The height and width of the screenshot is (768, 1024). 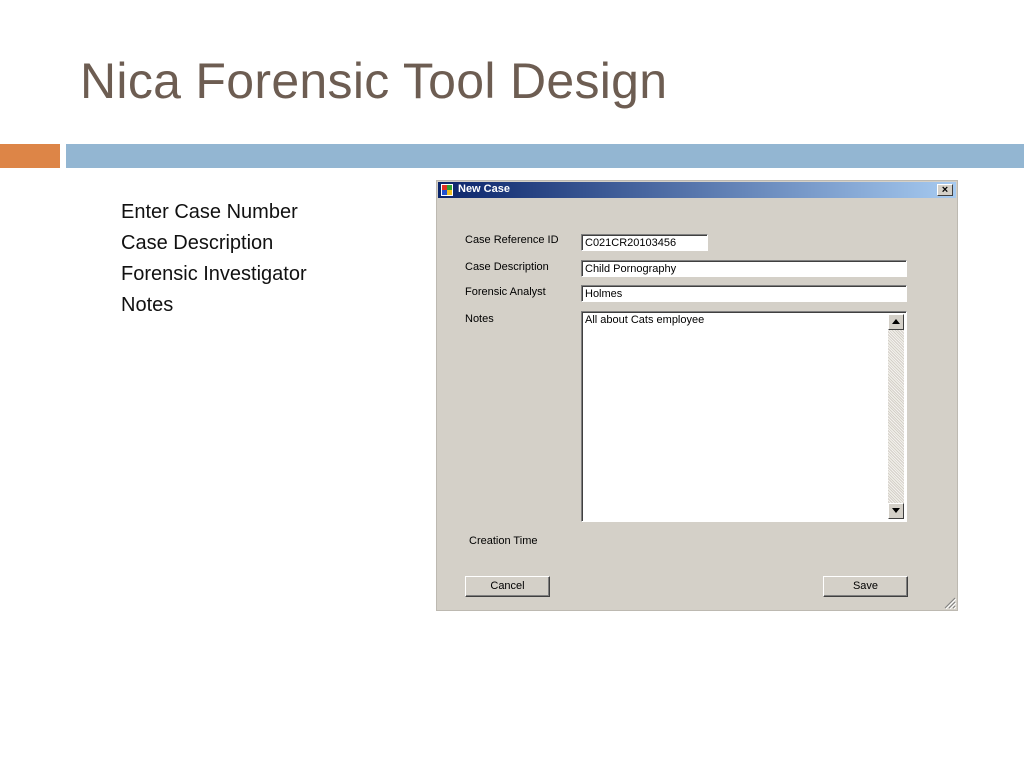 What do you see at coordinates (479, 319) in the screenshot?
I see `notes-label: Notes` at bounding box center [479, 319].